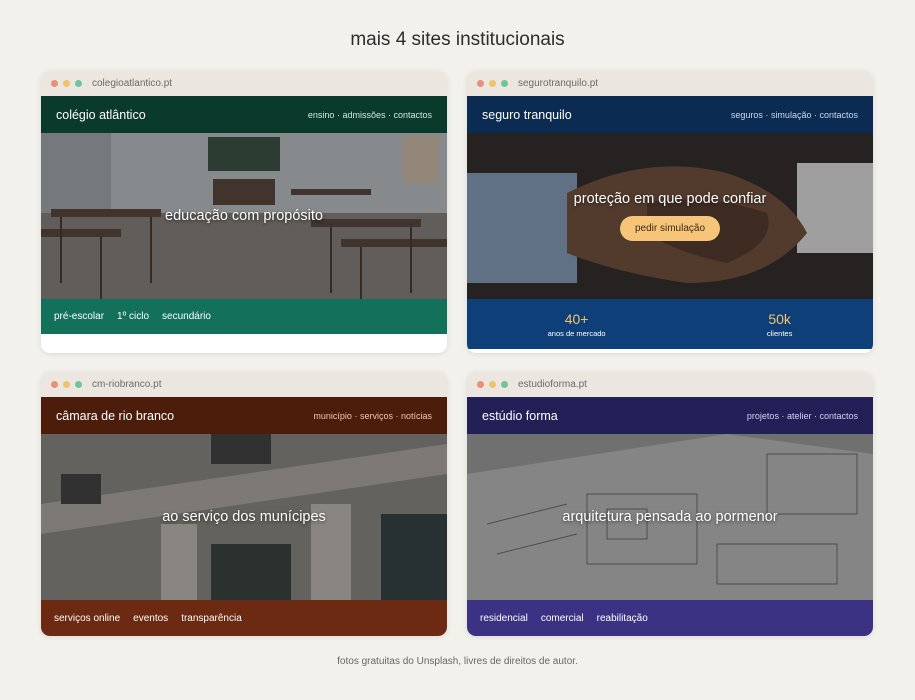  I want to click on hero-banner: arquitetura pensada ao pormenor, so click(670, 517).